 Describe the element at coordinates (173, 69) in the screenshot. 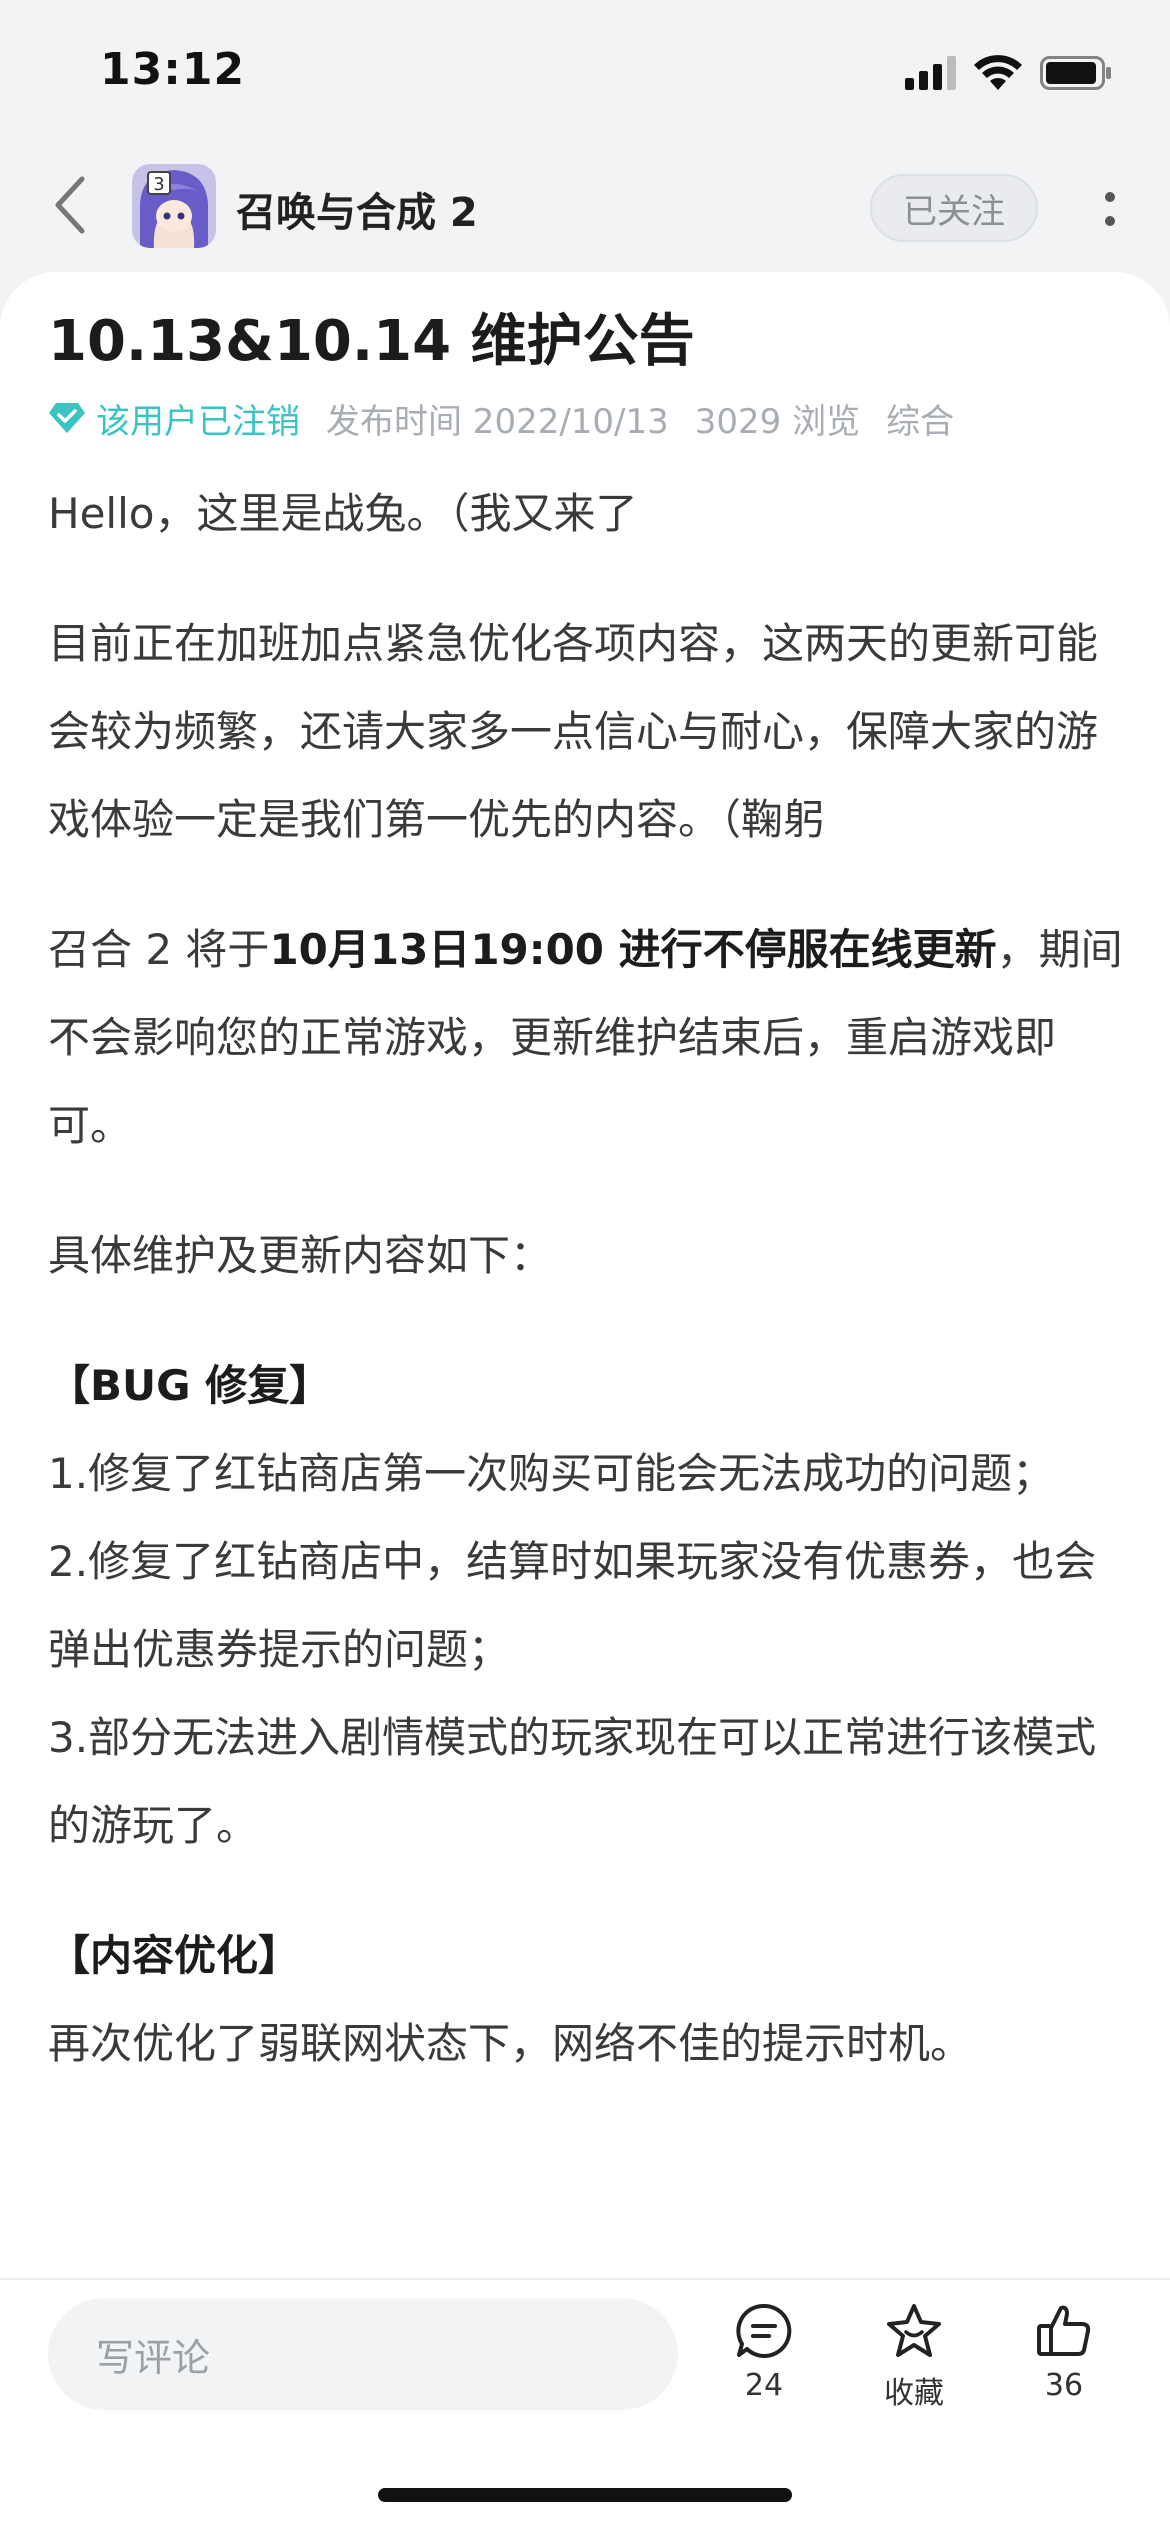

I see `status-time: 13:12` at that location.